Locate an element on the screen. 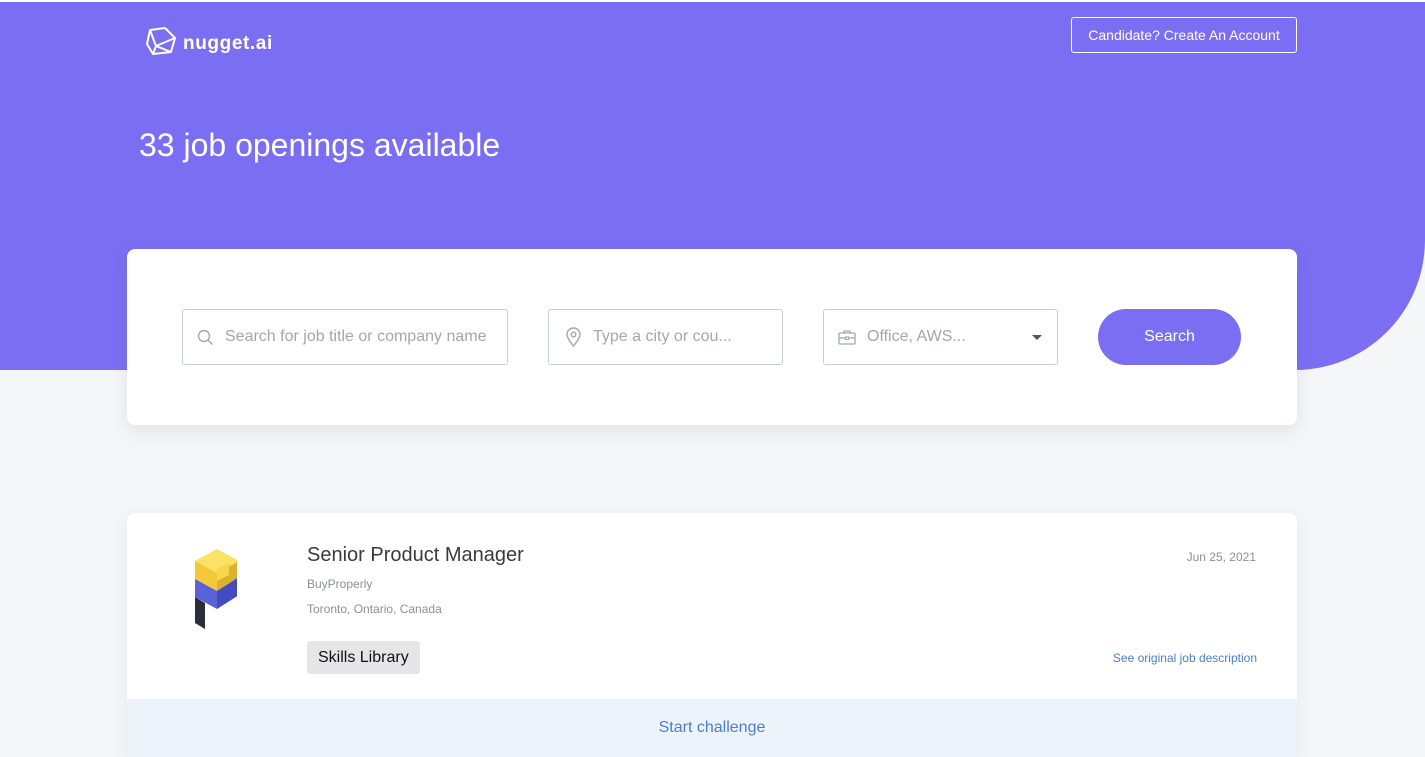  keyword-search-field is located at coordinates (345, 337).